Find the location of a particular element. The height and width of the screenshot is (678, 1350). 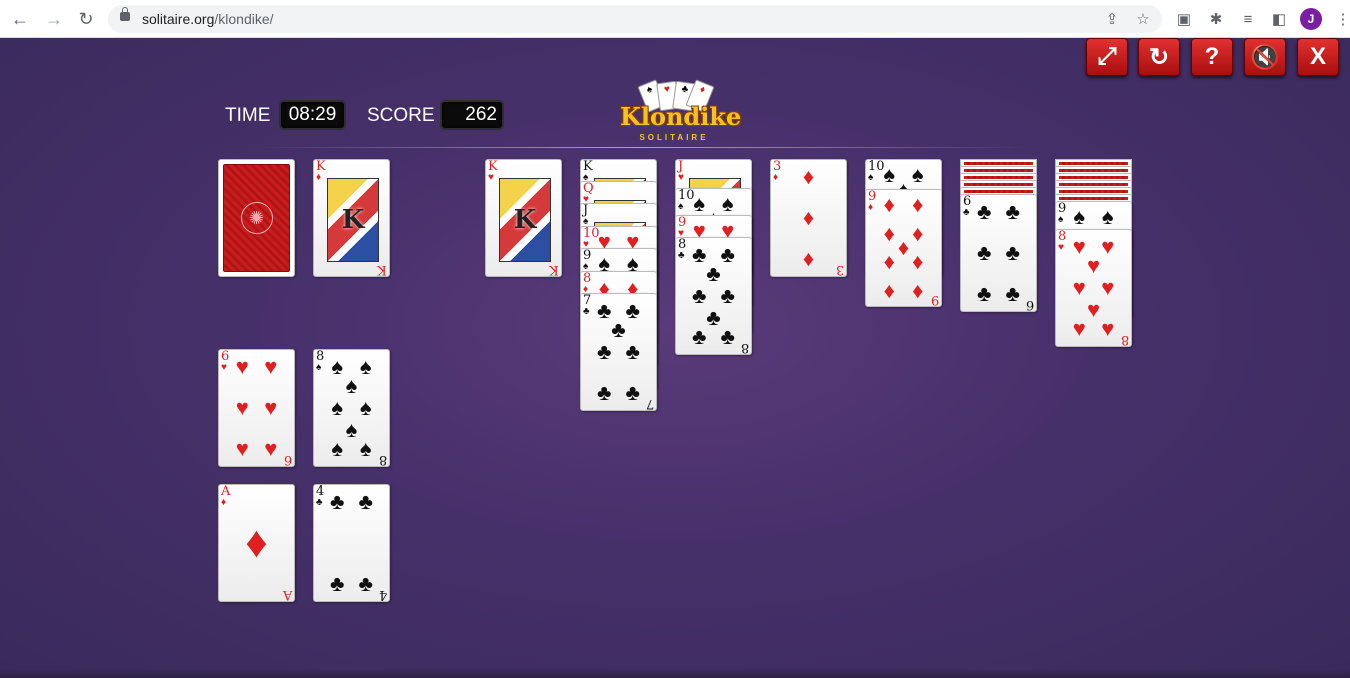

menu-dots-icon: ⋮ is located at coordinates (1341, 19).